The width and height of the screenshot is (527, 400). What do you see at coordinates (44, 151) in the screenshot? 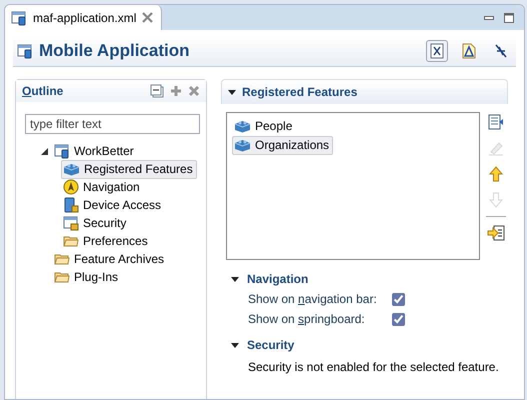
I see `expand-triangle-icon` at bounding box center [44, 151].